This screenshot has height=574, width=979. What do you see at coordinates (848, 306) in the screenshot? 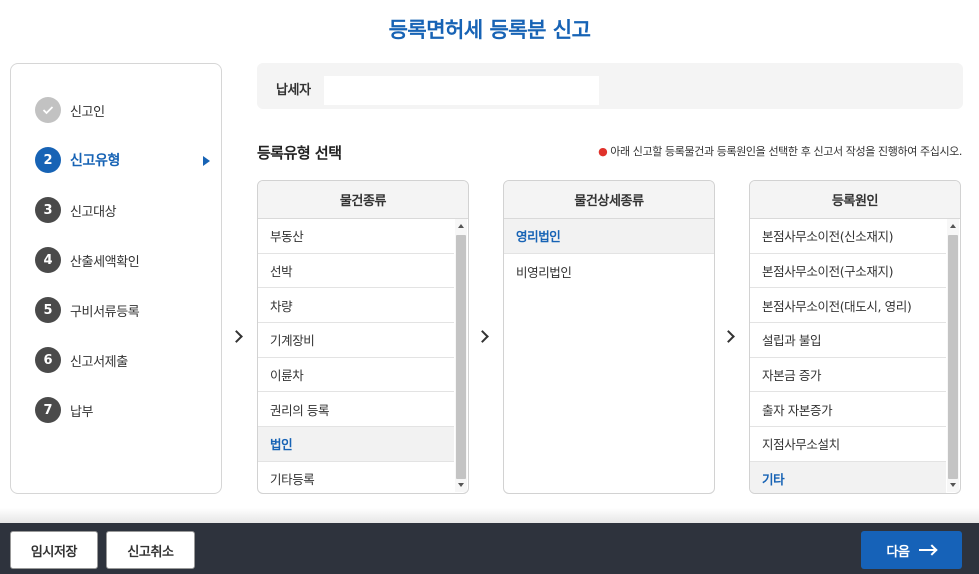
I see `cause-item: 본점사무소이전(대도시, 영리)` at bounding box center [848, 306].